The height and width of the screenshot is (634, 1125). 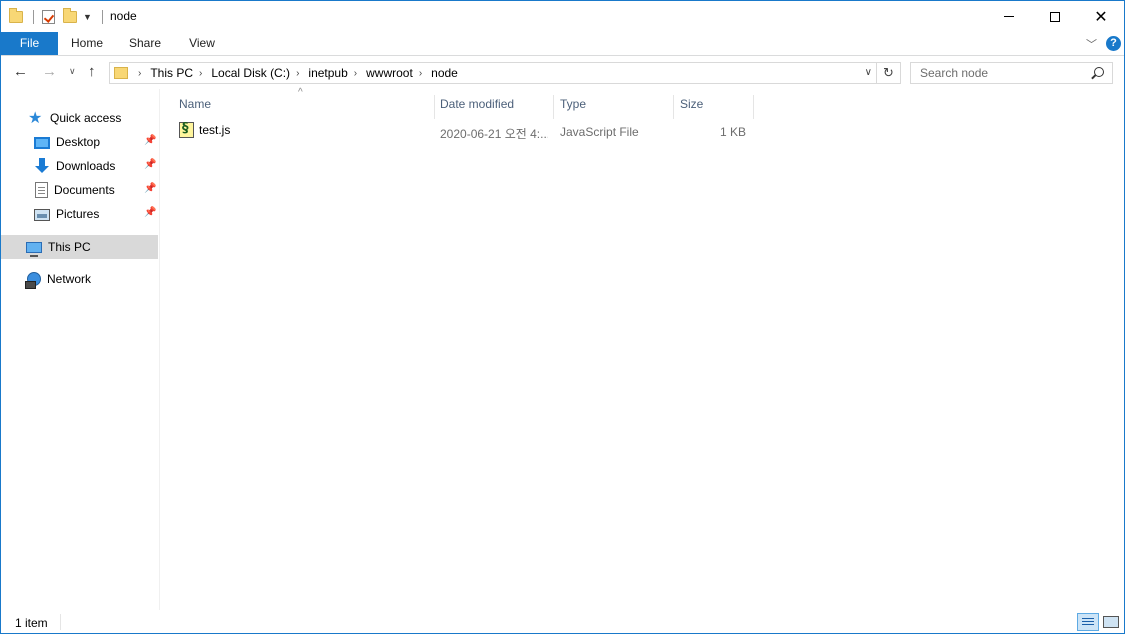 I want to click on search-box, so click(x=1011, y=73).